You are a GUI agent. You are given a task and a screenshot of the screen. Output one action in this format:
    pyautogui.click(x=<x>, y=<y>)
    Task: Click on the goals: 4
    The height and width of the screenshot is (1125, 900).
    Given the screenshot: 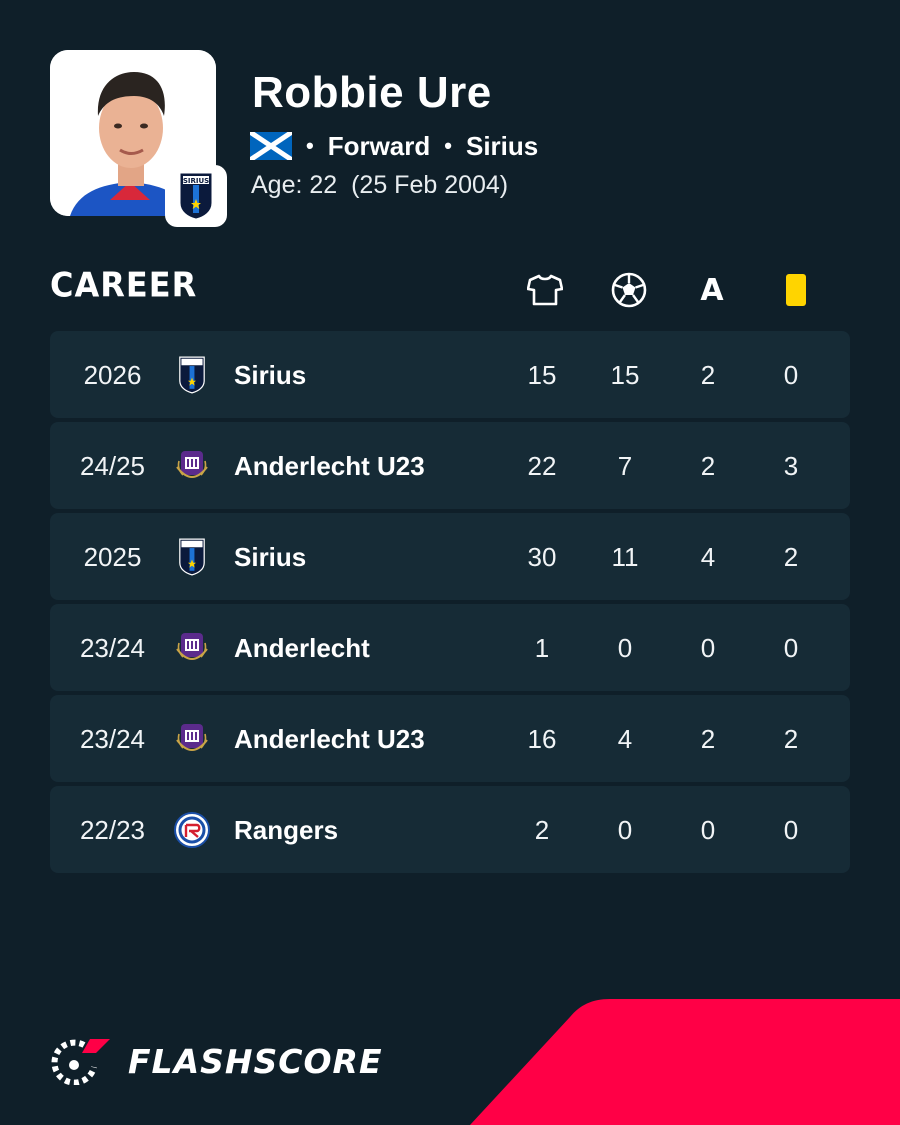 What is the action you would take?
    pyautogui.click(x=625, y=739)
    